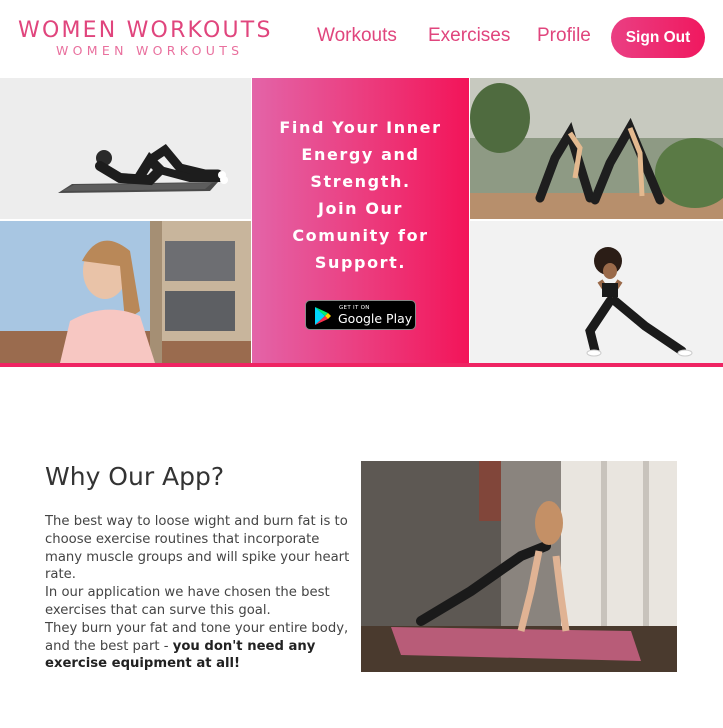 The height and width of the screenshot is (728, 723). Describe the element at coordinates (596, 292) in the screenshot. I see `hero-photo-lunge` at that location.